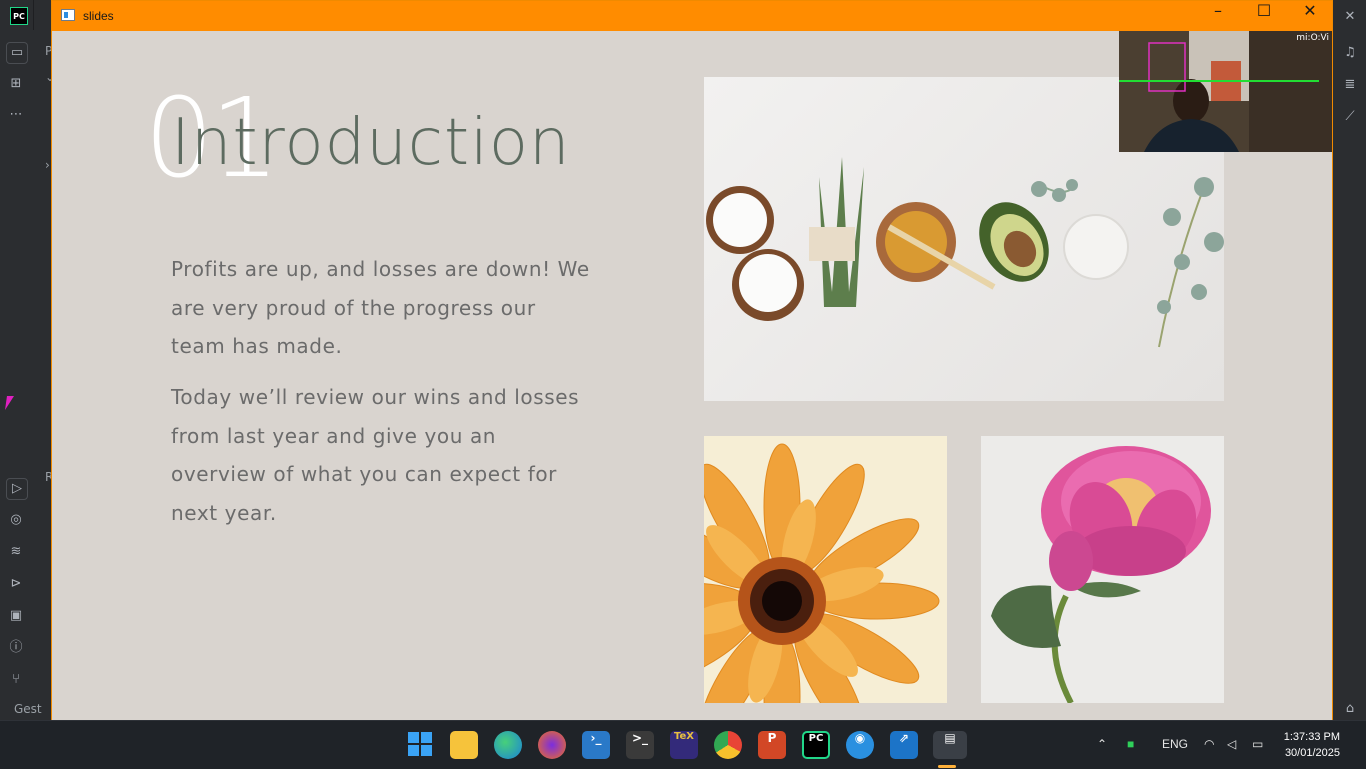 The height and width of the screenshot is (769, 1366). I want to click on slide-heading: Introduction, so click(371, 143).